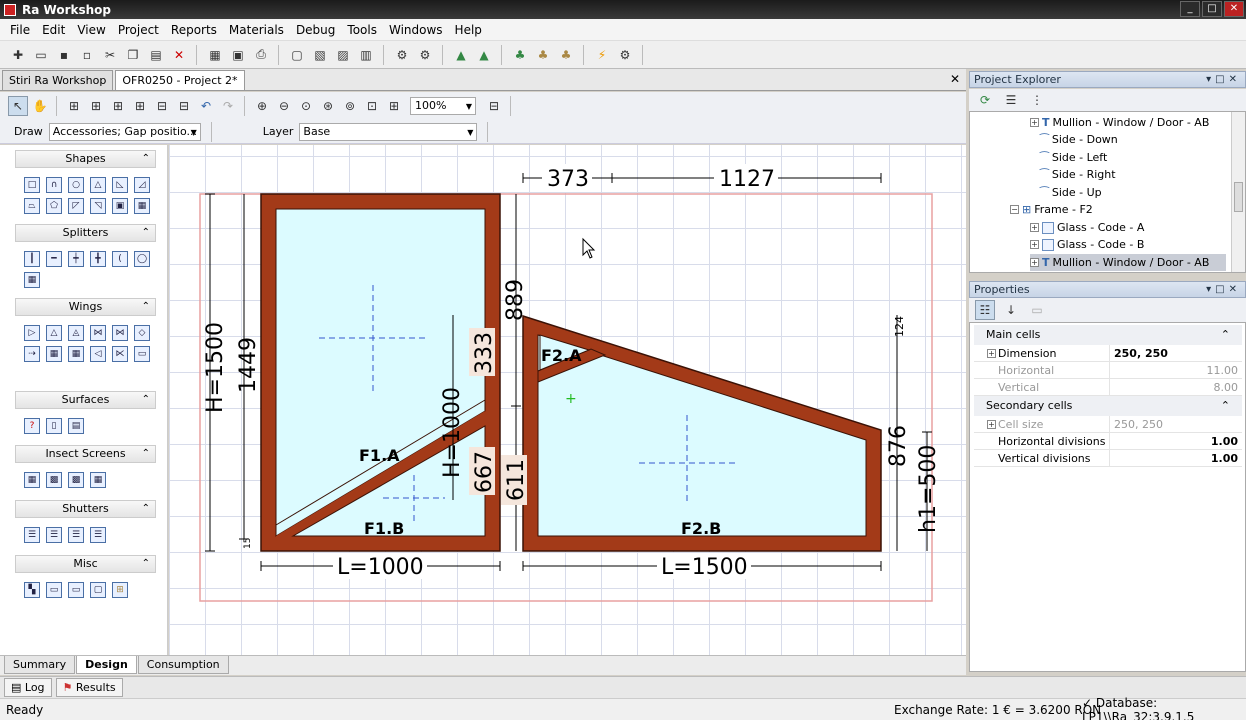 This screenshot has height=720, width=1246. What do you see at coordinates (372, 106) in the screenshot?
I see `zoom-extents-icon: ⊡` at bounding box center [372, 106].